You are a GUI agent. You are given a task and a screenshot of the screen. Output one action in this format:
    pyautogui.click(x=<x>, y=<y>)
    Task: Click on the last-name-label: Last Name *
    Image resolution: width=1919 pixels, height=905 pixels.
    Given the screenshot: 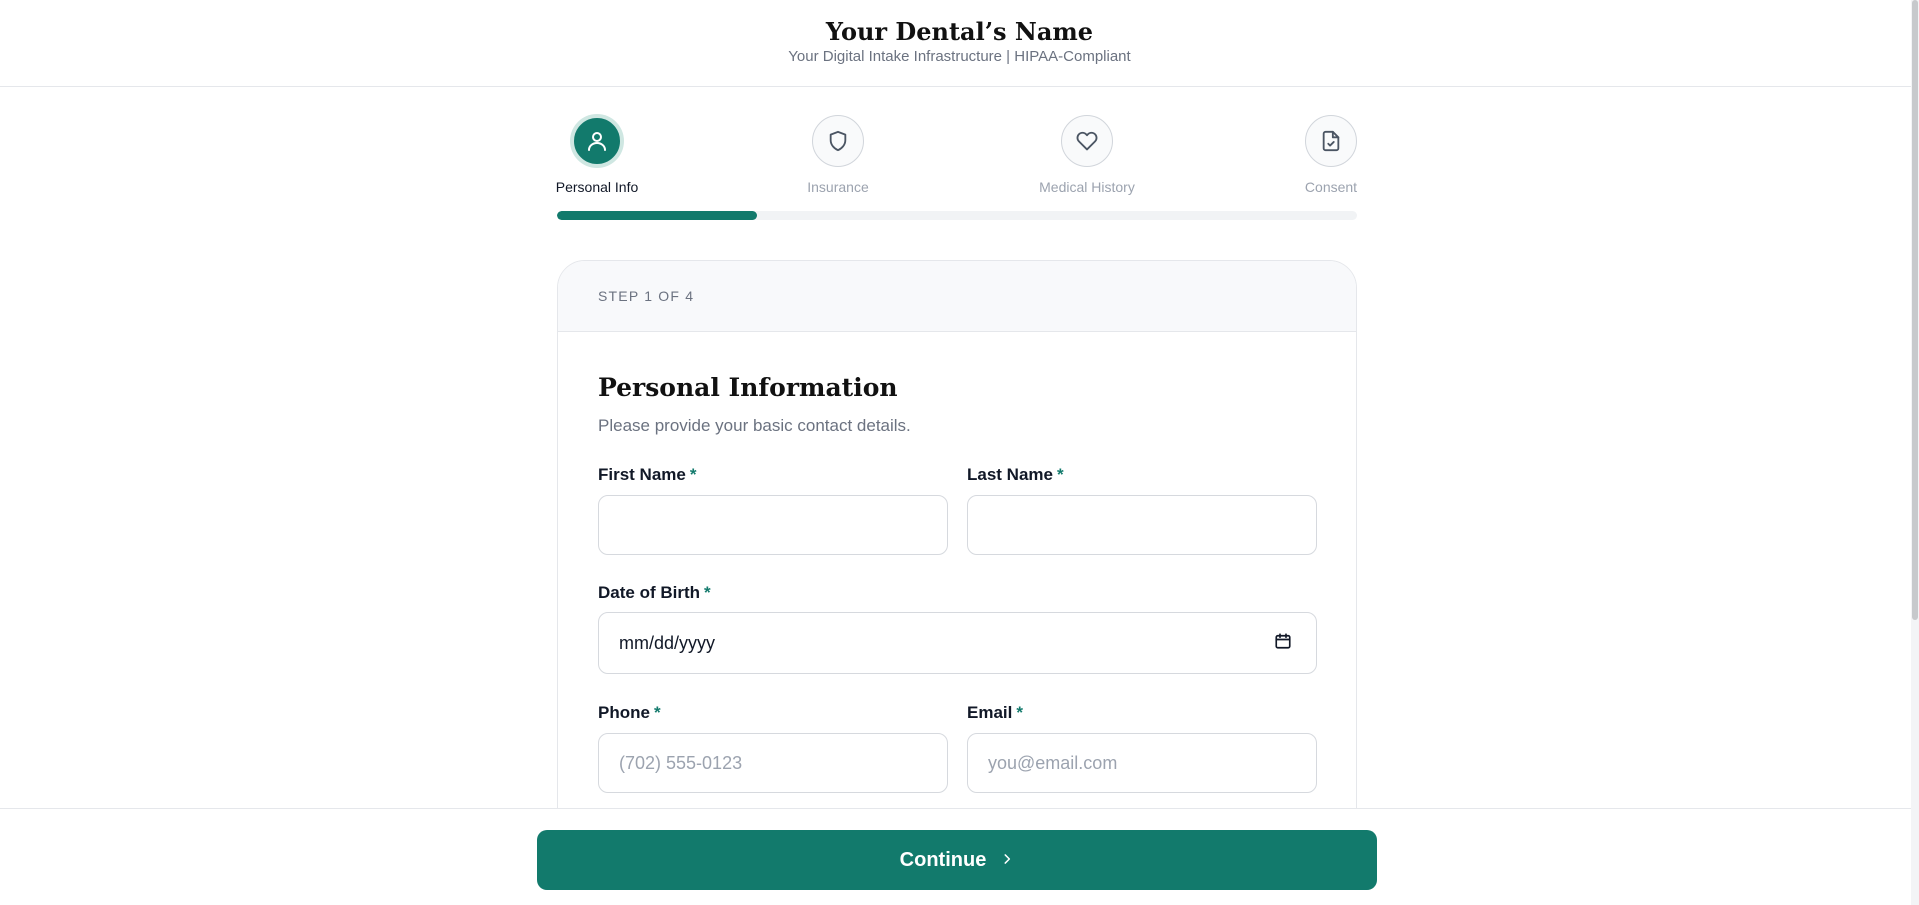 What is the action you would take?
    pyautogui.click(x=1015, y=475)
    